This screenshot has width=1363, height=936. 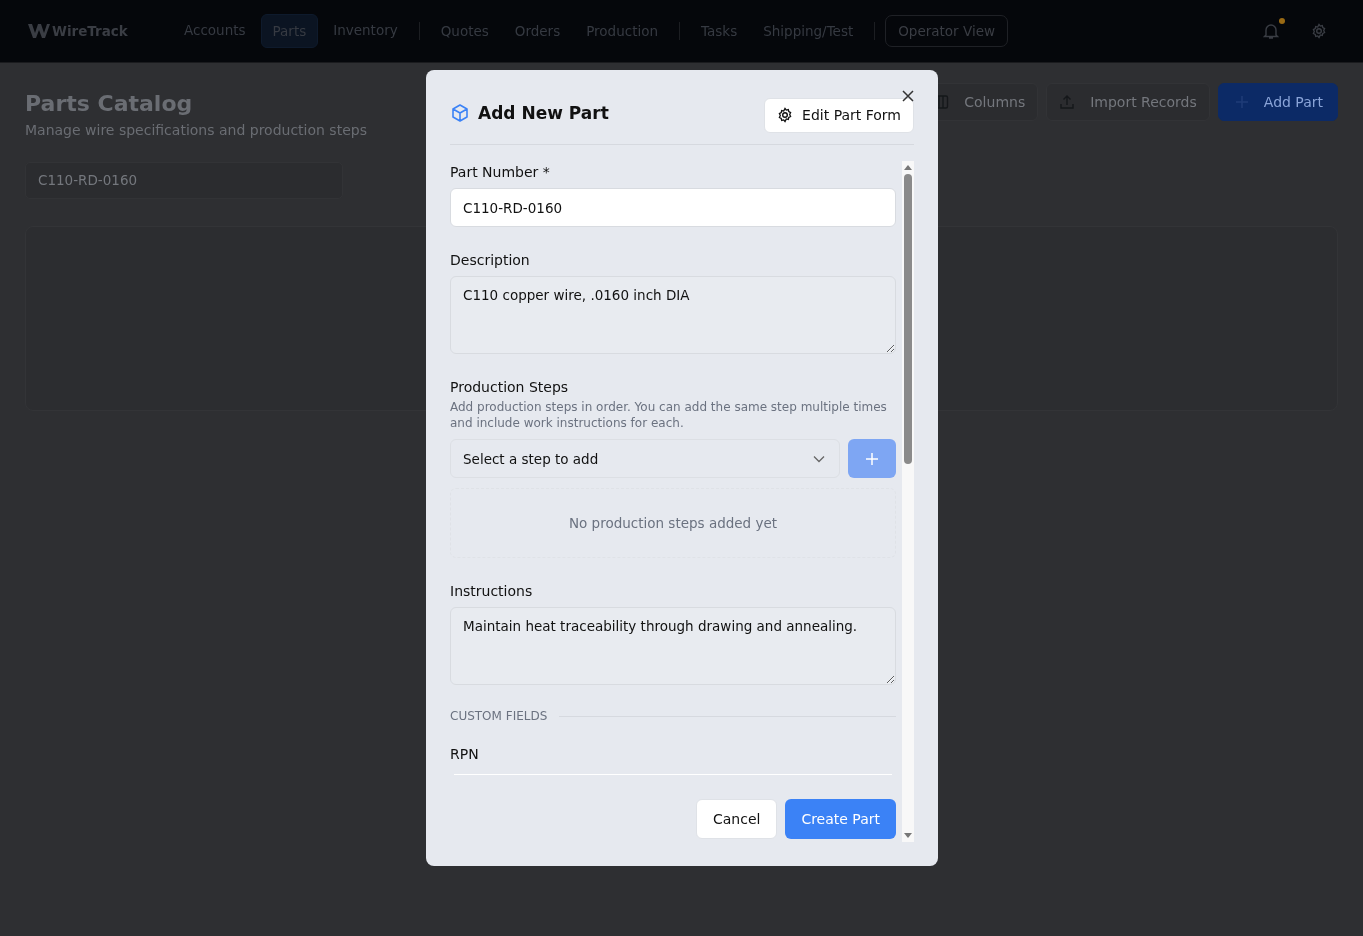 What do you see at coordinates (669, 415) in the screenshot?
I see `help-text: Add production steps in order. You can add the same step multiple times and include work instructions for each.` at bounding box center [669, 415].